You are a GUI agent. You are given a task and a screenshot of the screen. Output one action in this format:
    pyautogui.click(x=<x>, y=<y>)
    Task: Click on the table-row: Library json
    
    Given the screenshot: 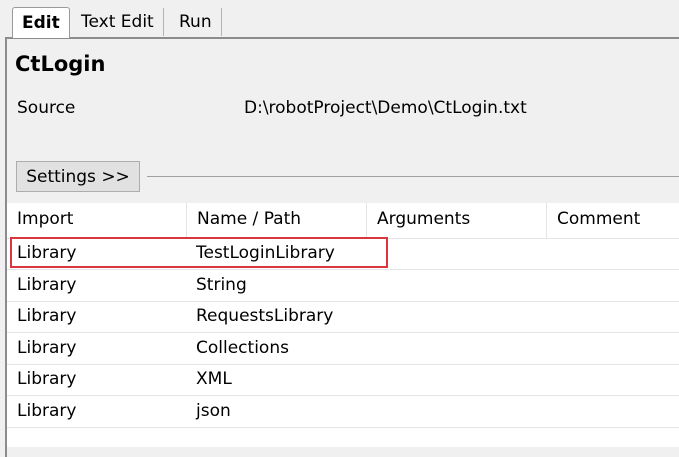 What is the action you would take?
    pyautogui.click(x=343, y=412)
    